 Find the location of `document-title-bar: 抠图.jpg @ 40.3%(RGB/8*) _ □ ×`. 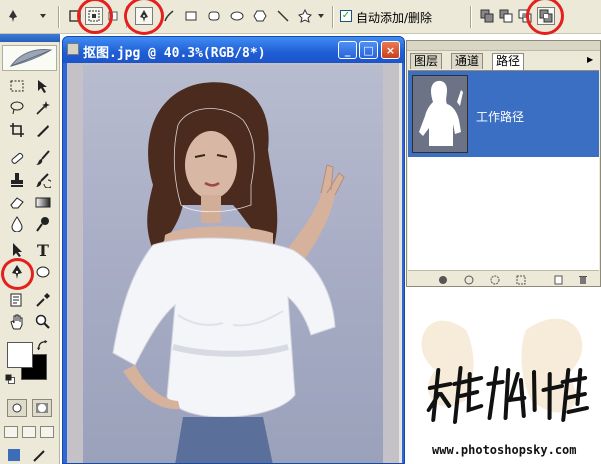

document-title-bar: 抠图.jpg @ 40.3%(RGB/8*) _ □ × is located at coordinates (233, 50).